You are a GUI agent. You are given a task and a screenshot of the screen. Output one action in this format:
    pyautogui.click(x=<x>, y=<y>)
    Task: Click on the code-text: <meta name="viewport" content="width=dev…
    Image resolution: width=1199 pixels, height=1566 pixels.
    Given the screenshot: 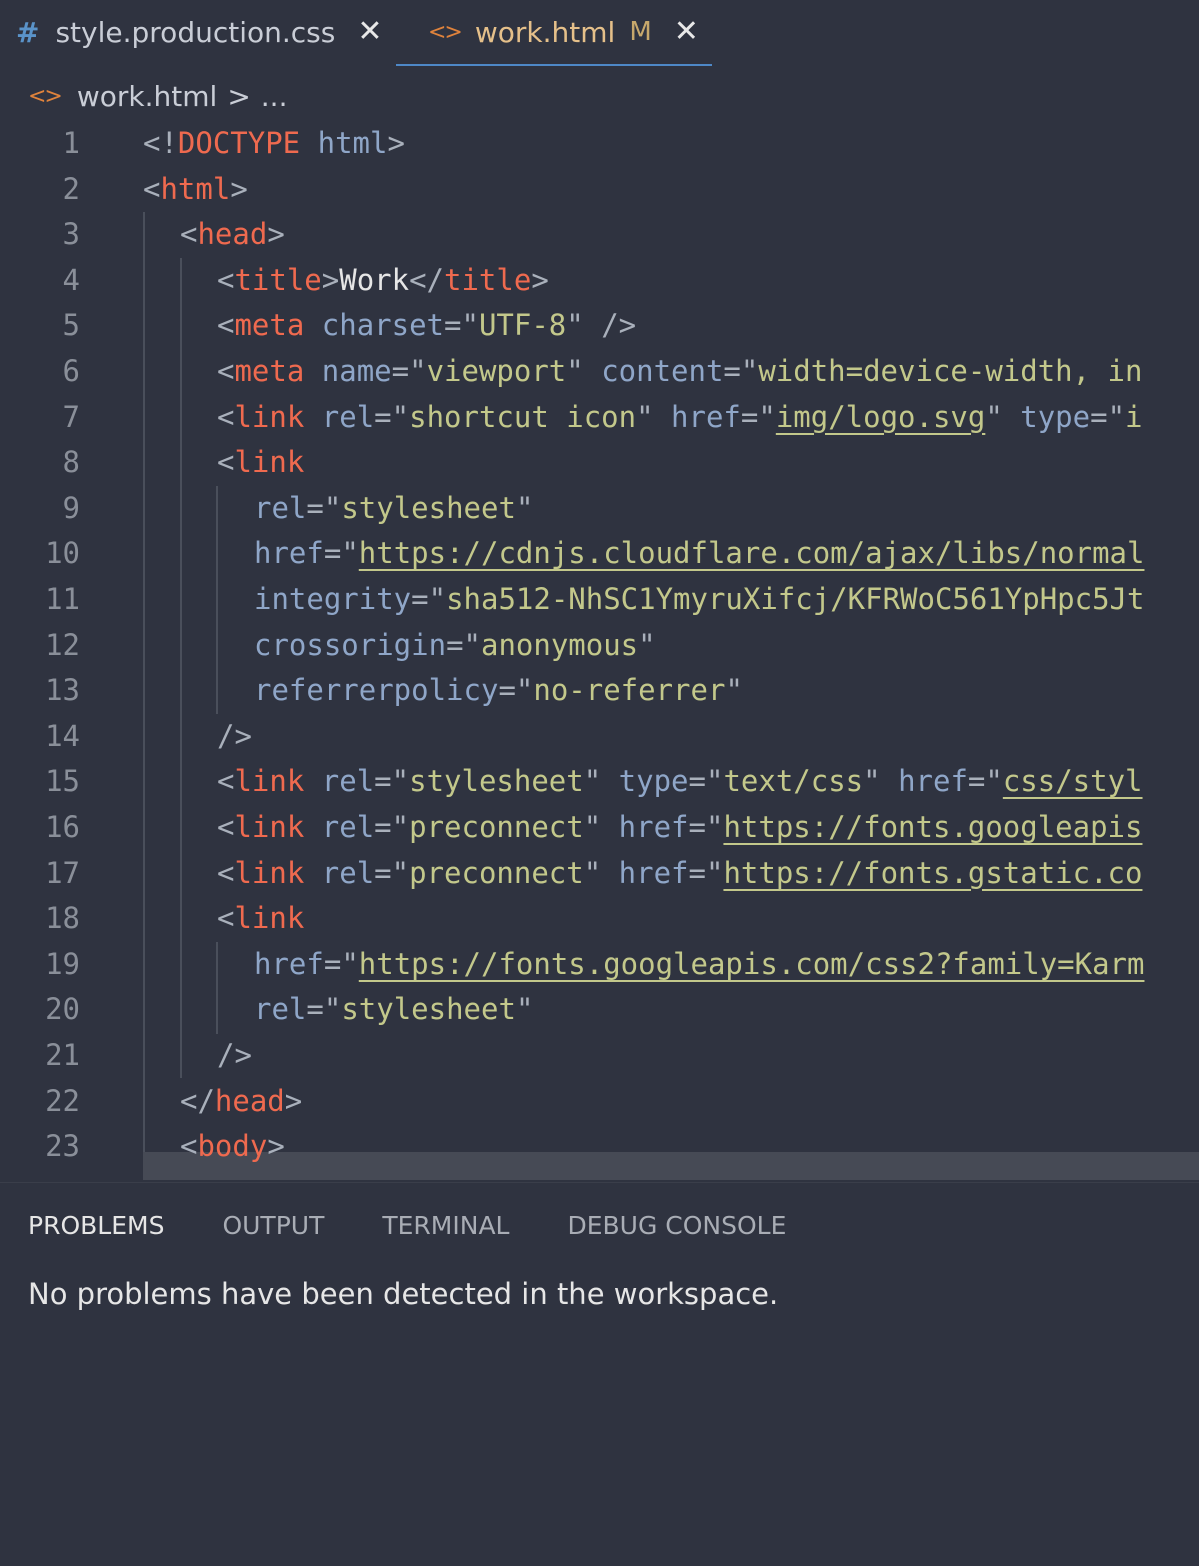 What is the action you would take?
    pyautogui.click(x=680, y=371)
    